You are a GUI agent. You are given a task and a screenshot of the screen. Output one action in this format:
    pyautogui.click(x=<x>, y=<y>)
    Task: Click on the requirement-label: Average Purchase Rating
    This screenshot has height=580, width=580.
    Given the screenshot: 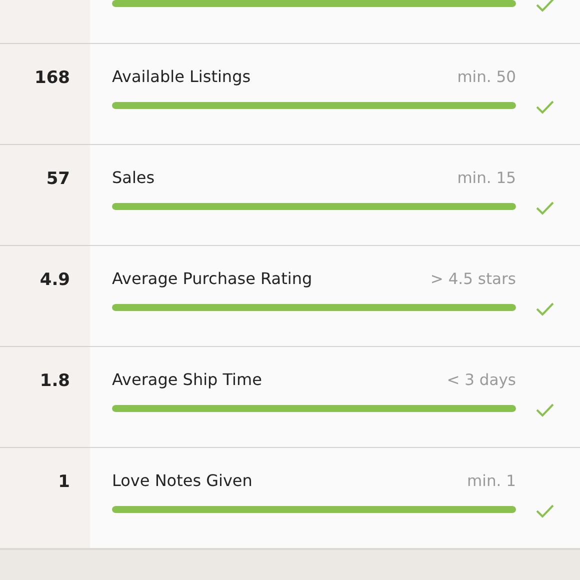 What is the action you would take?
    pyautogui.click(x=212, y=278)
    